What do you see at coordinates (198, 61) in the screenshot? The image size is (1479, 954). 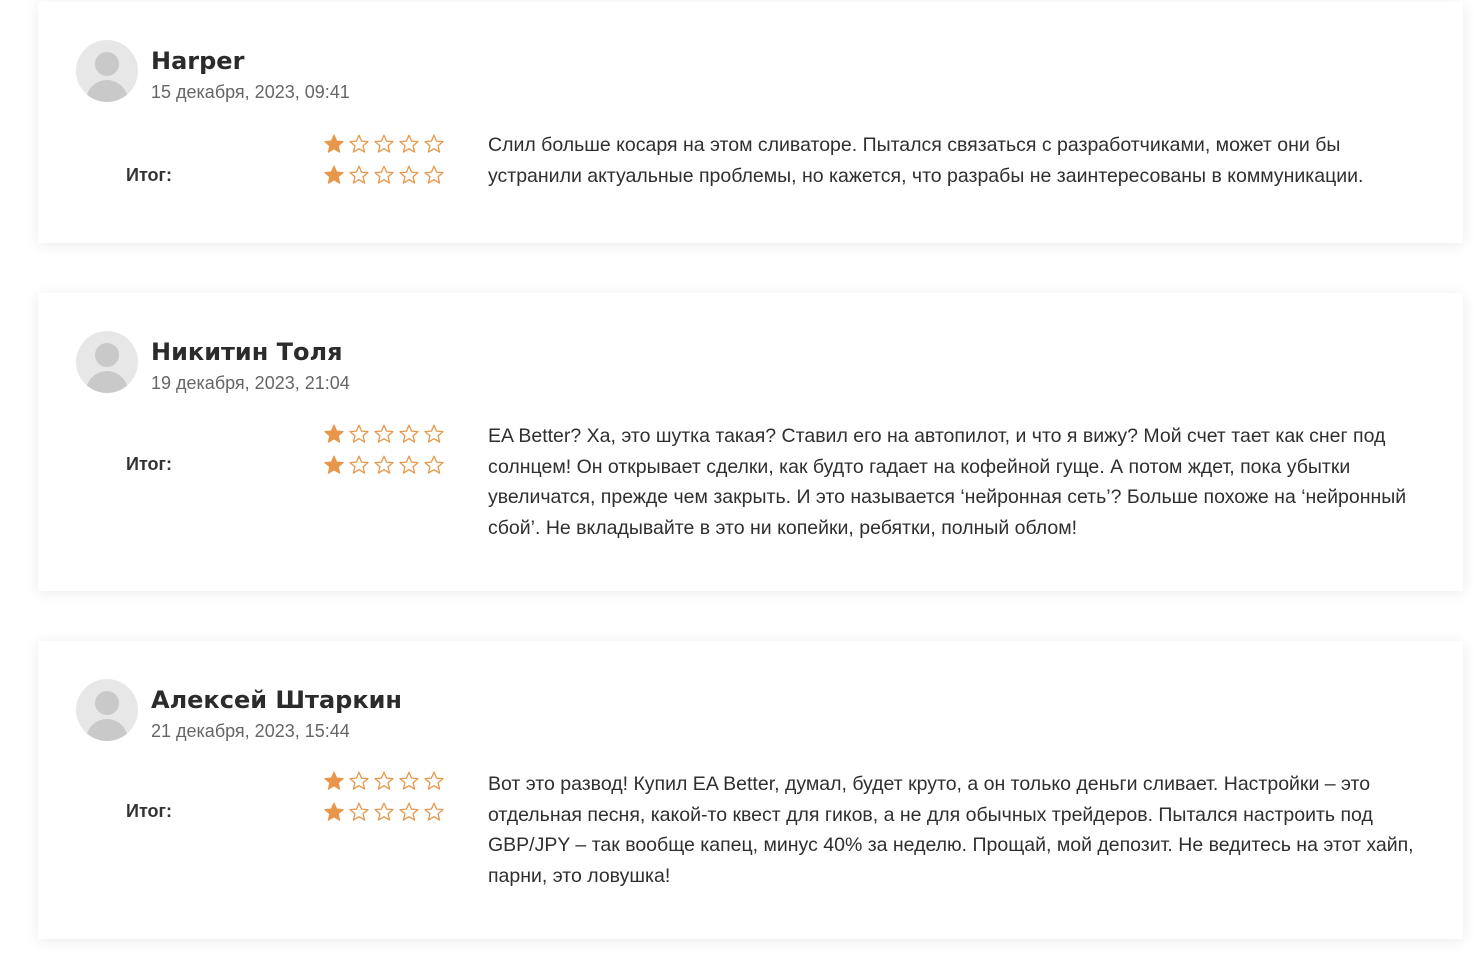 I see `review-author: Harper` at bounding box center [198, 61].